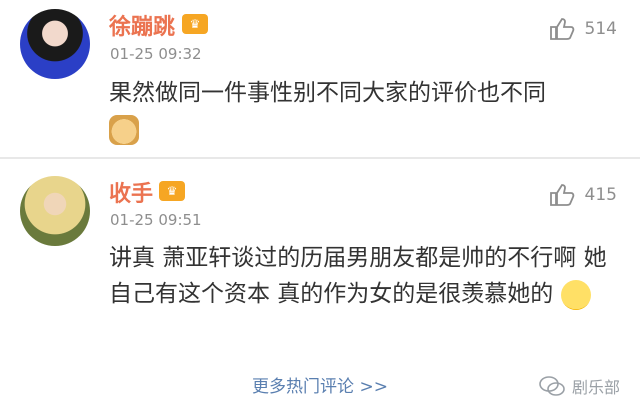 The height and width of the screenshot is (413, 640). I want to click on watermark: 剧乐部, so click(579, 386).